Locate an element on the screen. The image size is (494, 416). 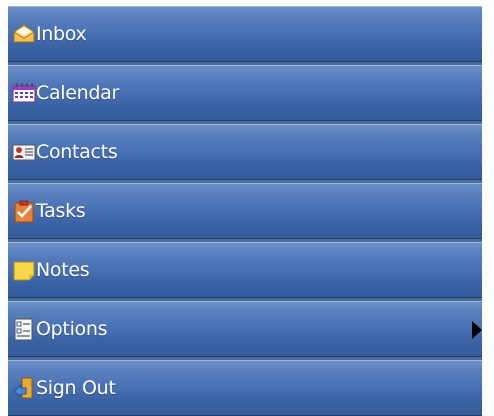
calendar-icon is located at coordinates (24, 93).